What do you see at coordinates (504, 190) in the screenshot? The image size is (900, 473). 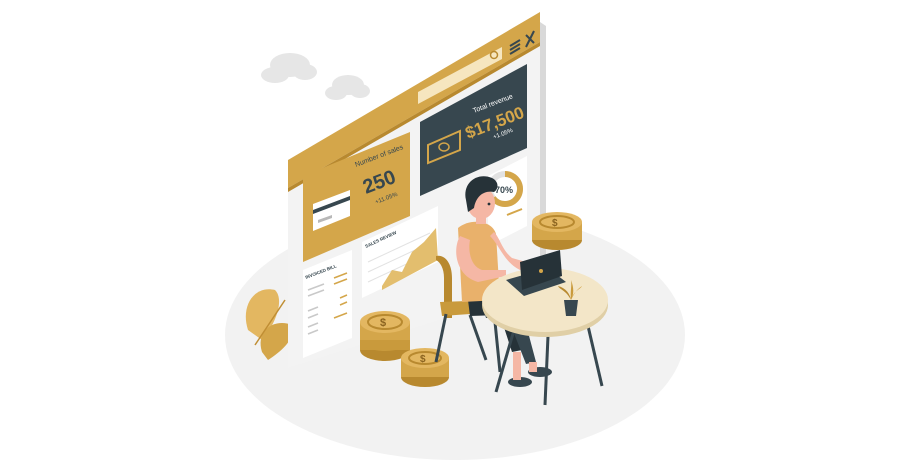 I see `donut-value: 70%` at bounding box center [504, 190].